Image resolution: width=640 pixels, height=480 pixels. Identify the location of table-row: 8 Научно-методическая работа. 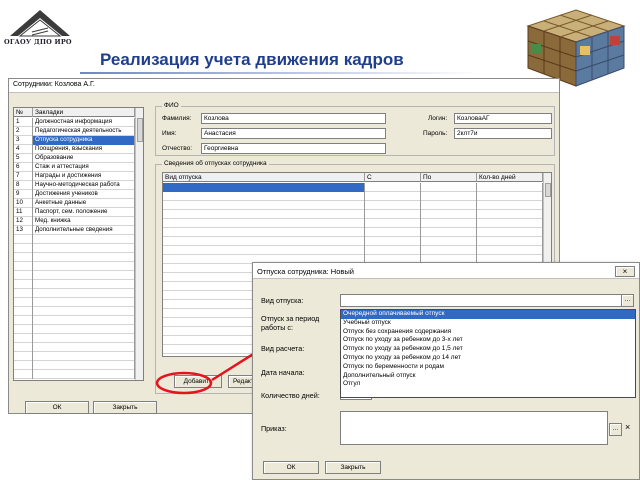
(74, 185).